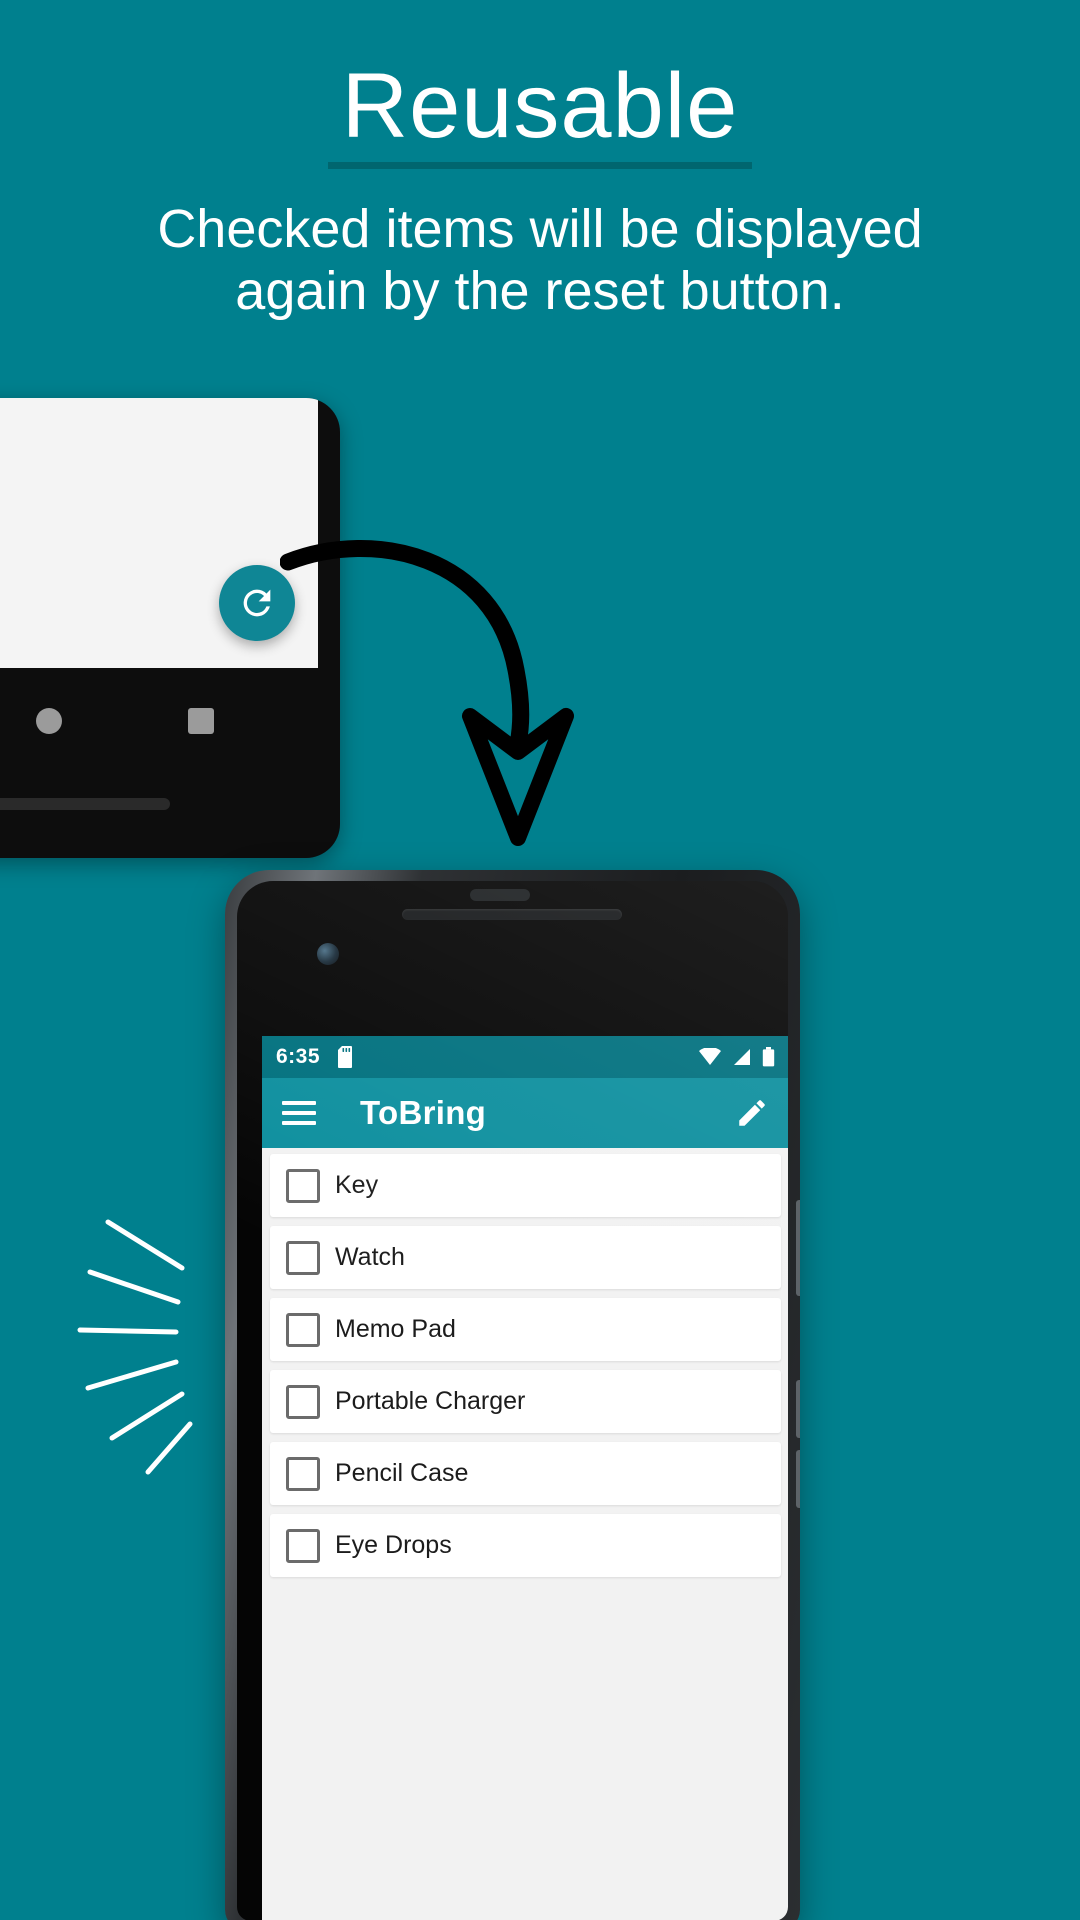  Describe the element at coordinates (298, 1056) in the screenshot. I see `status-time: 6:35` at that location.